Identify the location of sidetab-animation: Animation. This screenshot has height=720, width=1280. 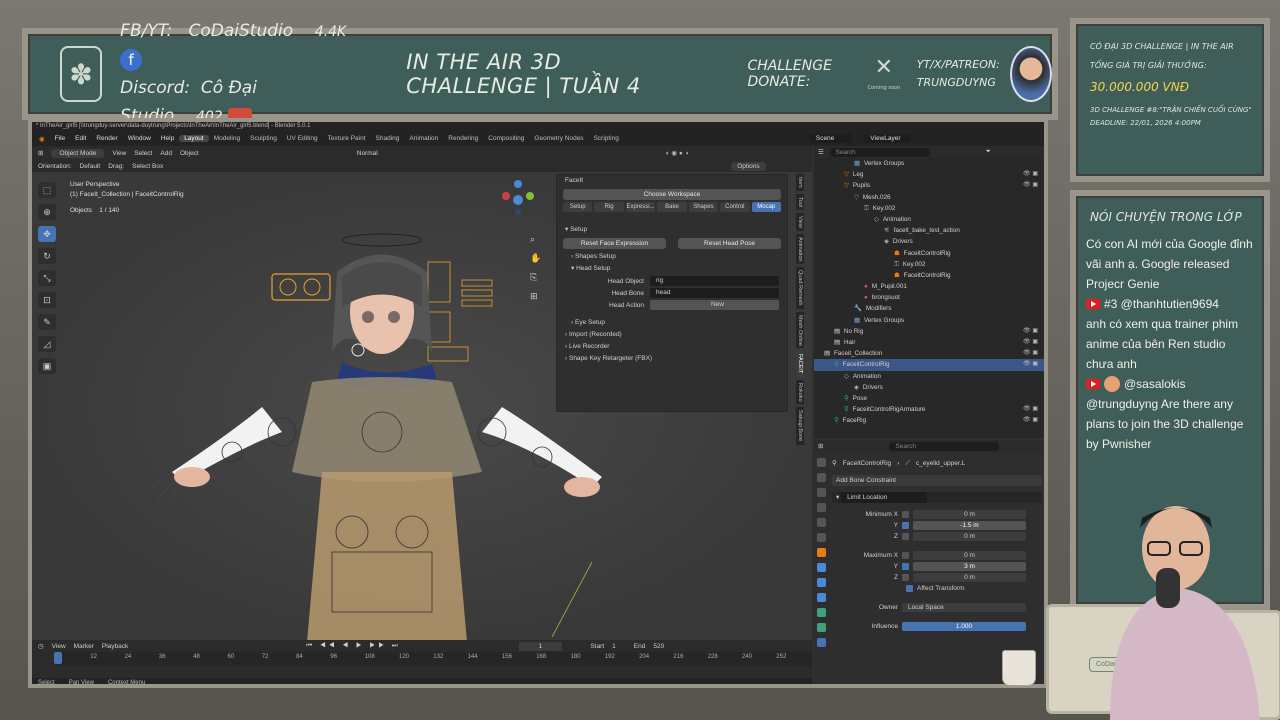
(800, 249).